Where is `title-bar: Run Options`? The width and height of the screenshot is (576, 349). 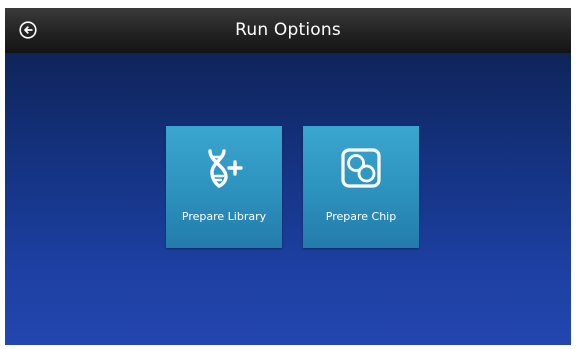 title-bar: Run Options is located at coordinates (288, 30).